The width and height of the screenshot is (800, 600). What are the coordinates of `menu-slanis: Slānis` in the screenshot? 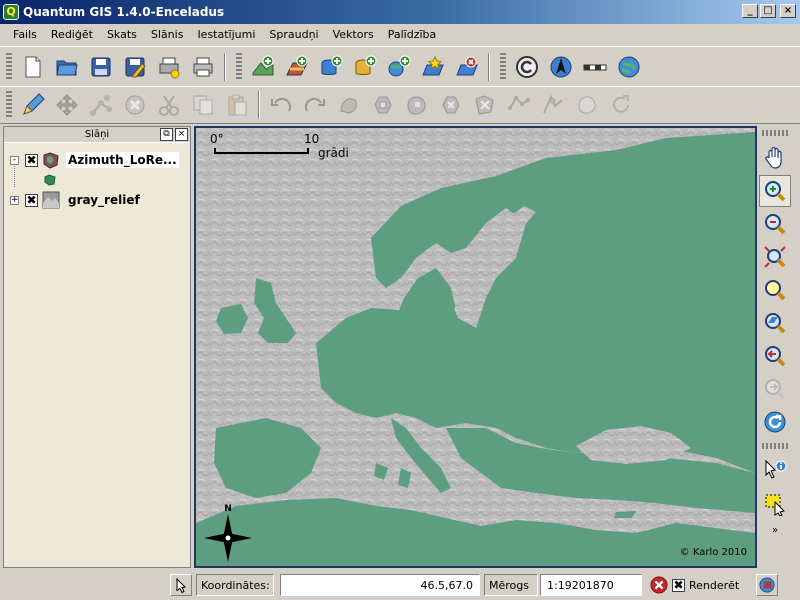 It's located at (167, 34).